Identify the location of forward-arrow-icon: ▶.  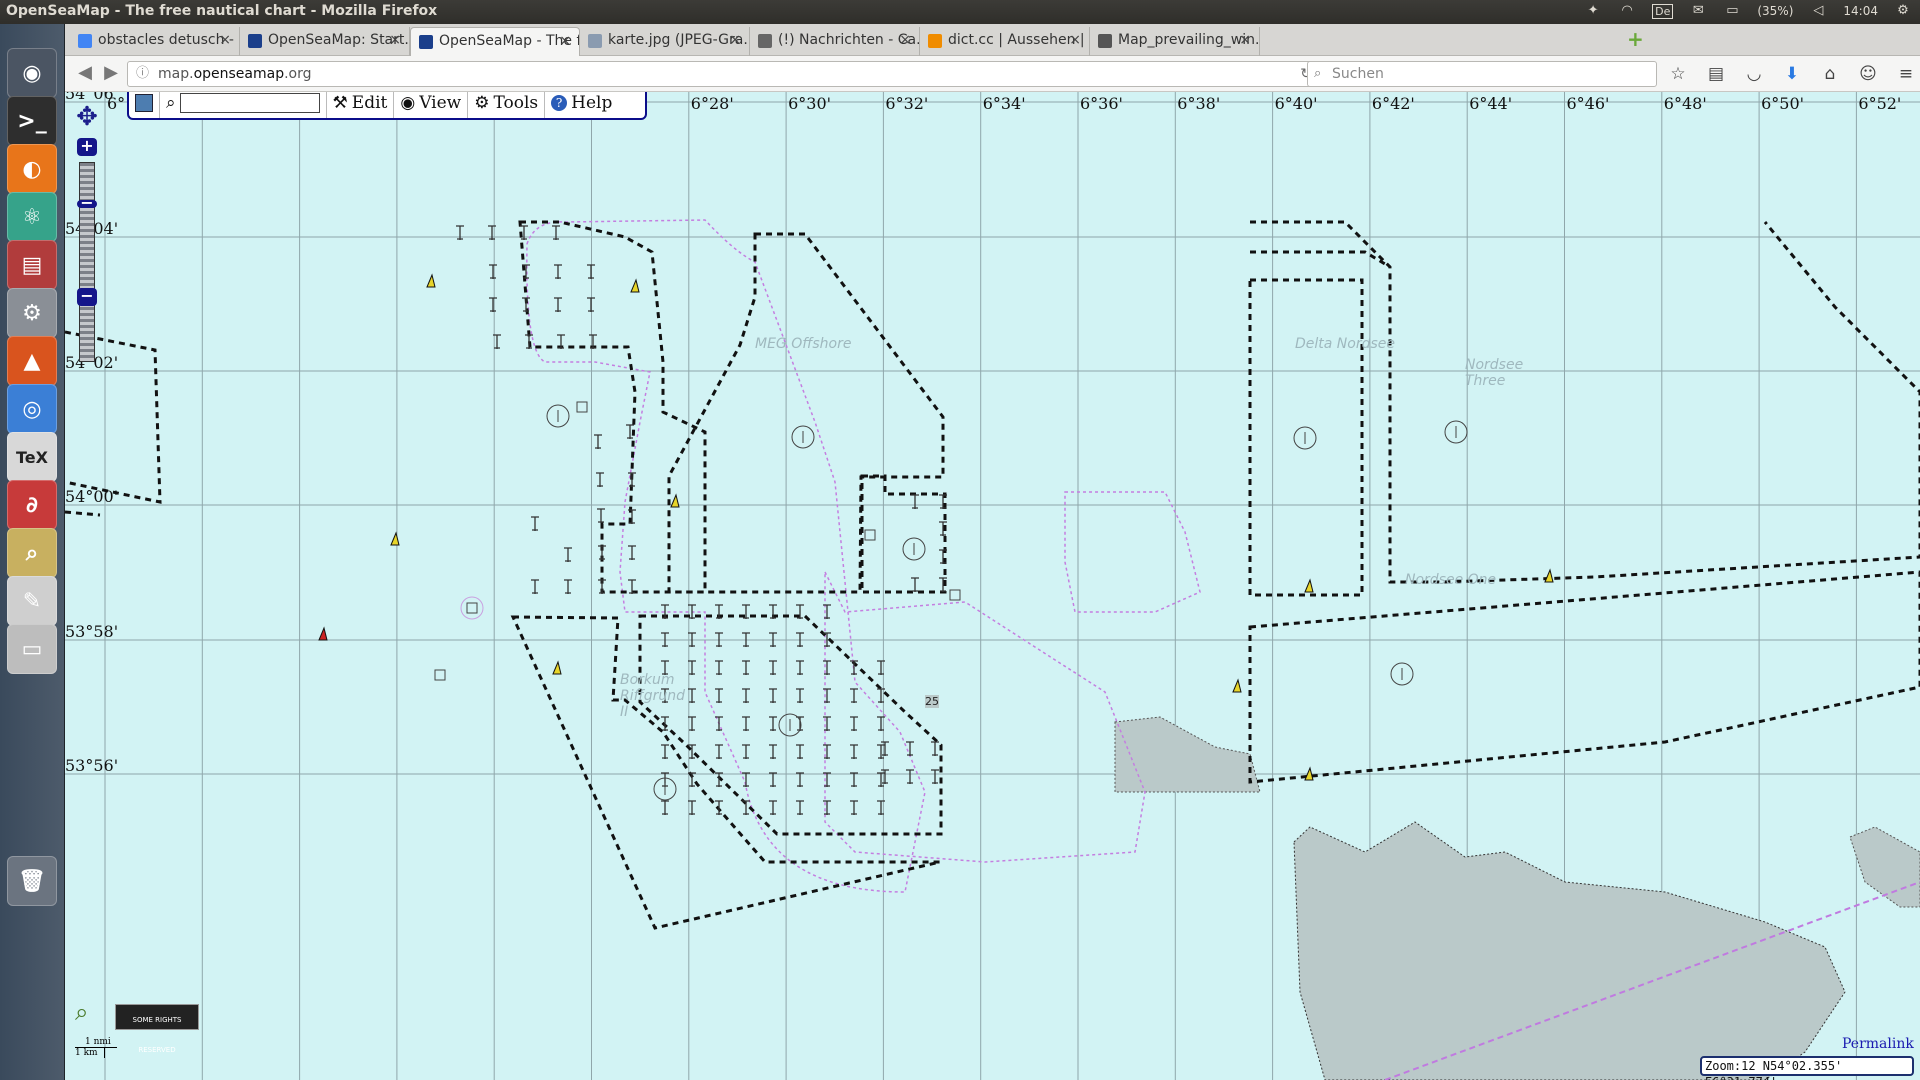
(111, 74).